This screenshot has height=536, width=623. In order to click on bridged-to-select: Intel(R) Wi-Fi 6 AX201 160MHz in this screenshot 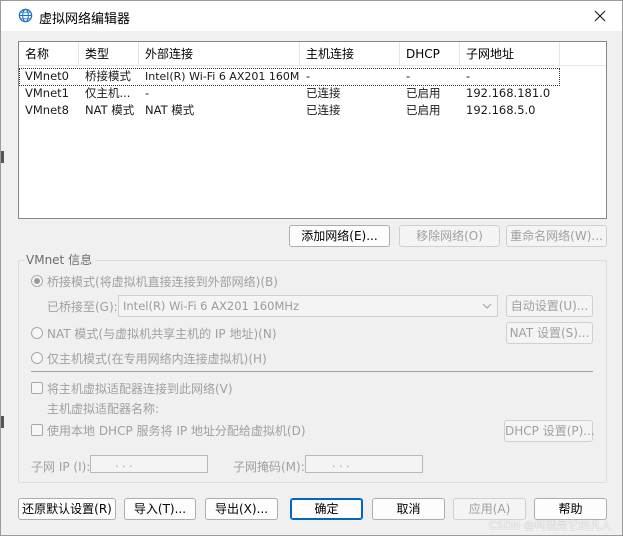, I will do `click(308, 306)`.